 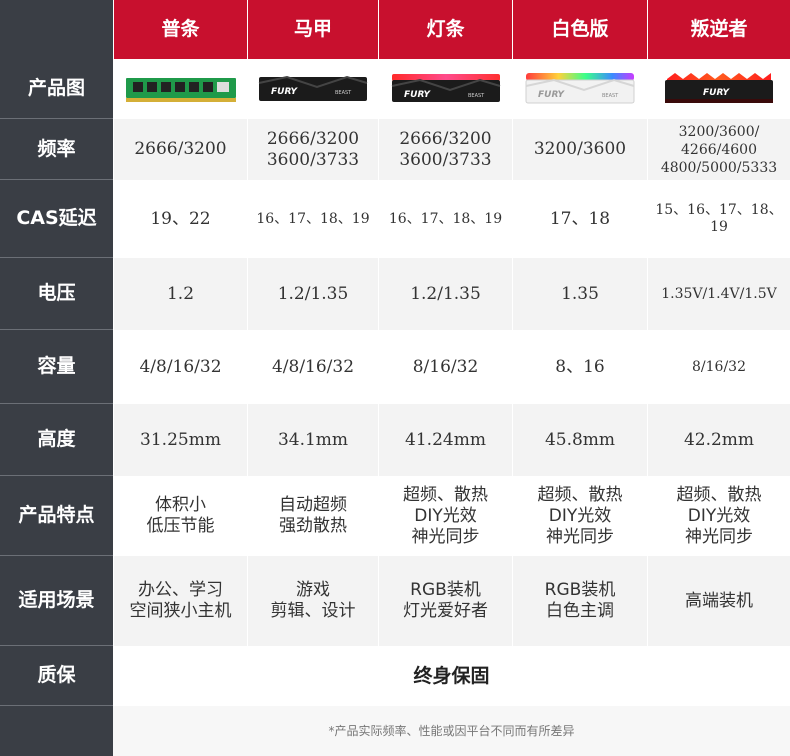 I want to click on scenarios-renegade: 高端装机, so click(x=718, y=601).